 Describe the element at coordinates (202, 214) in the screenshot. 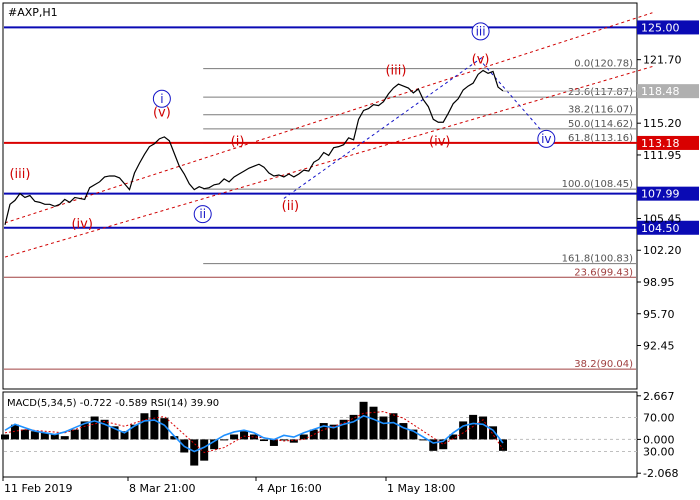

I see `wave-label-blue: ii` at that location.